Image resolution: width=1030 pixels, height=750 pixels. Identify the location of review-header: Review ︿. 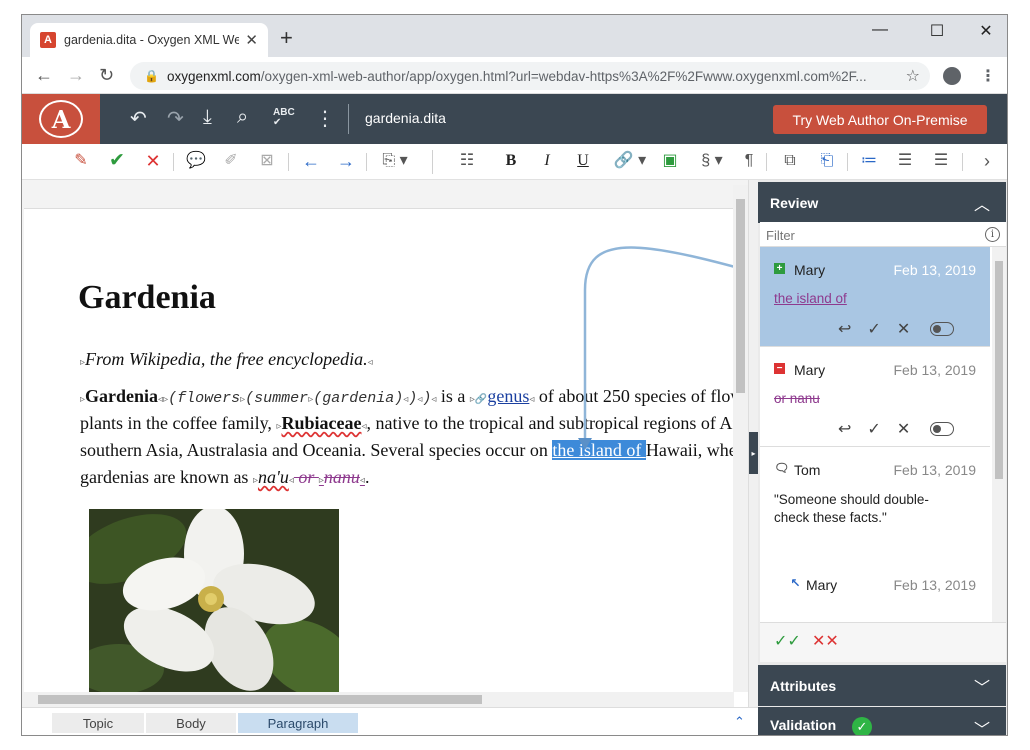
(882, 202).